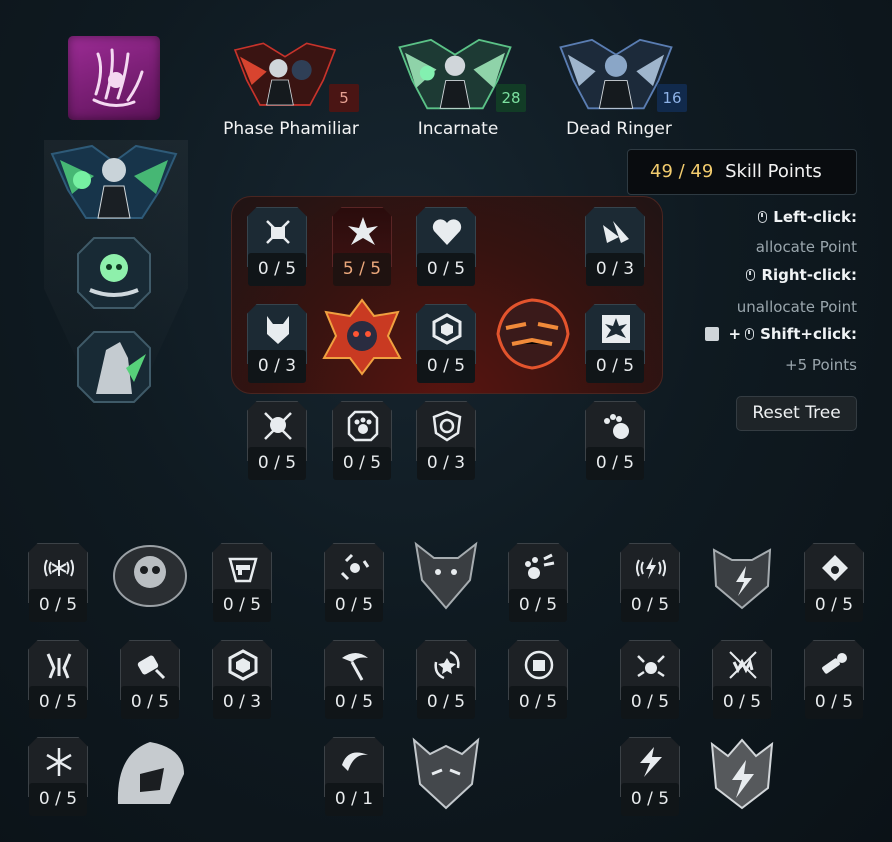 This screenshot has height=842, width=892. Describe the element at coordinates (619, 129) in the screenshot. I see `spec-name: Dead Ringer` at that location.